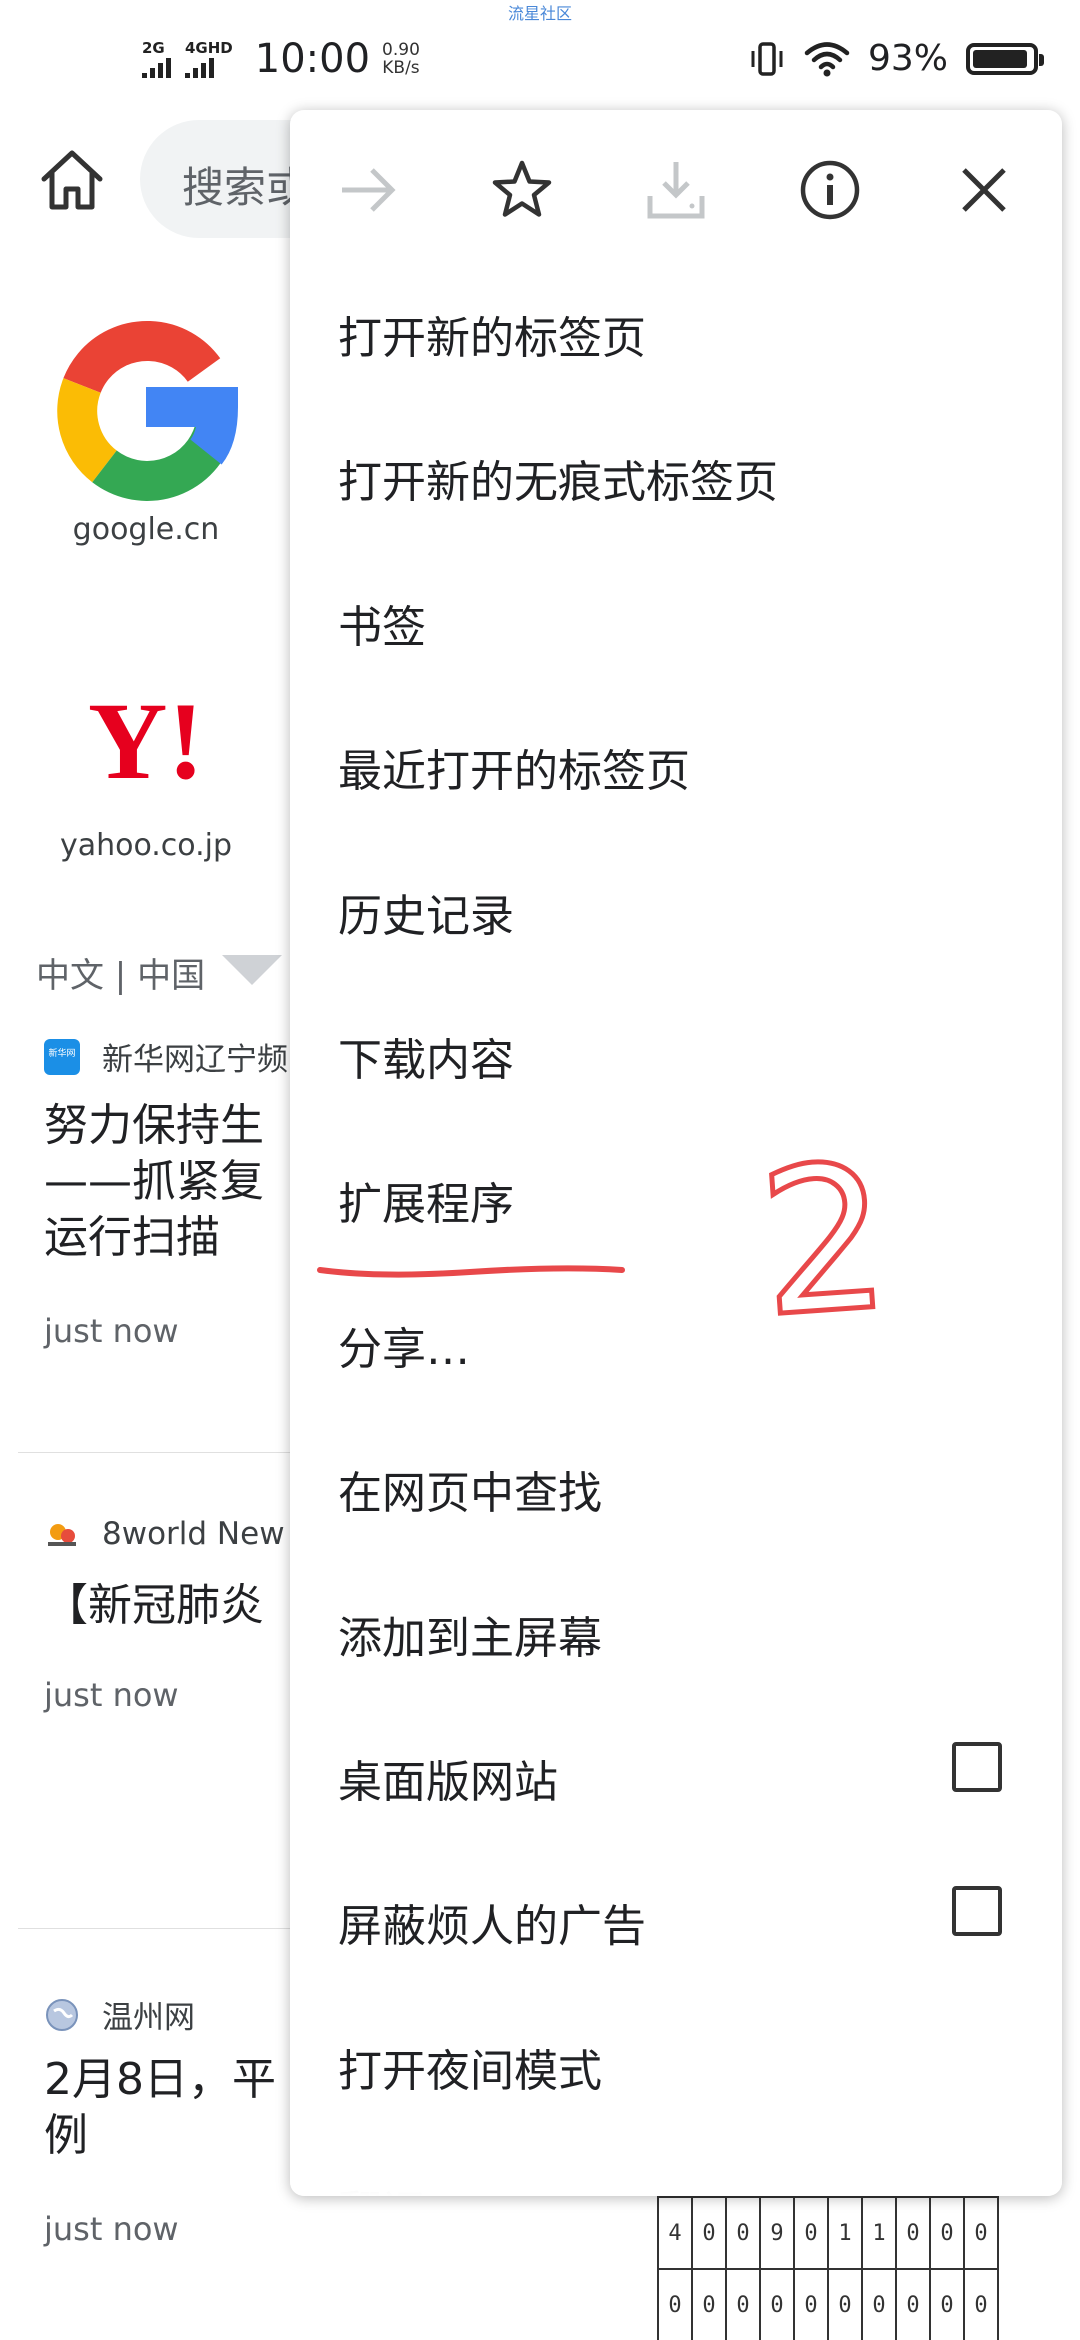  What do you see at coordinates (401, 68) in the screenshot?
I see `network-speed-unit: KB/s` at bounding box center [401, 68].